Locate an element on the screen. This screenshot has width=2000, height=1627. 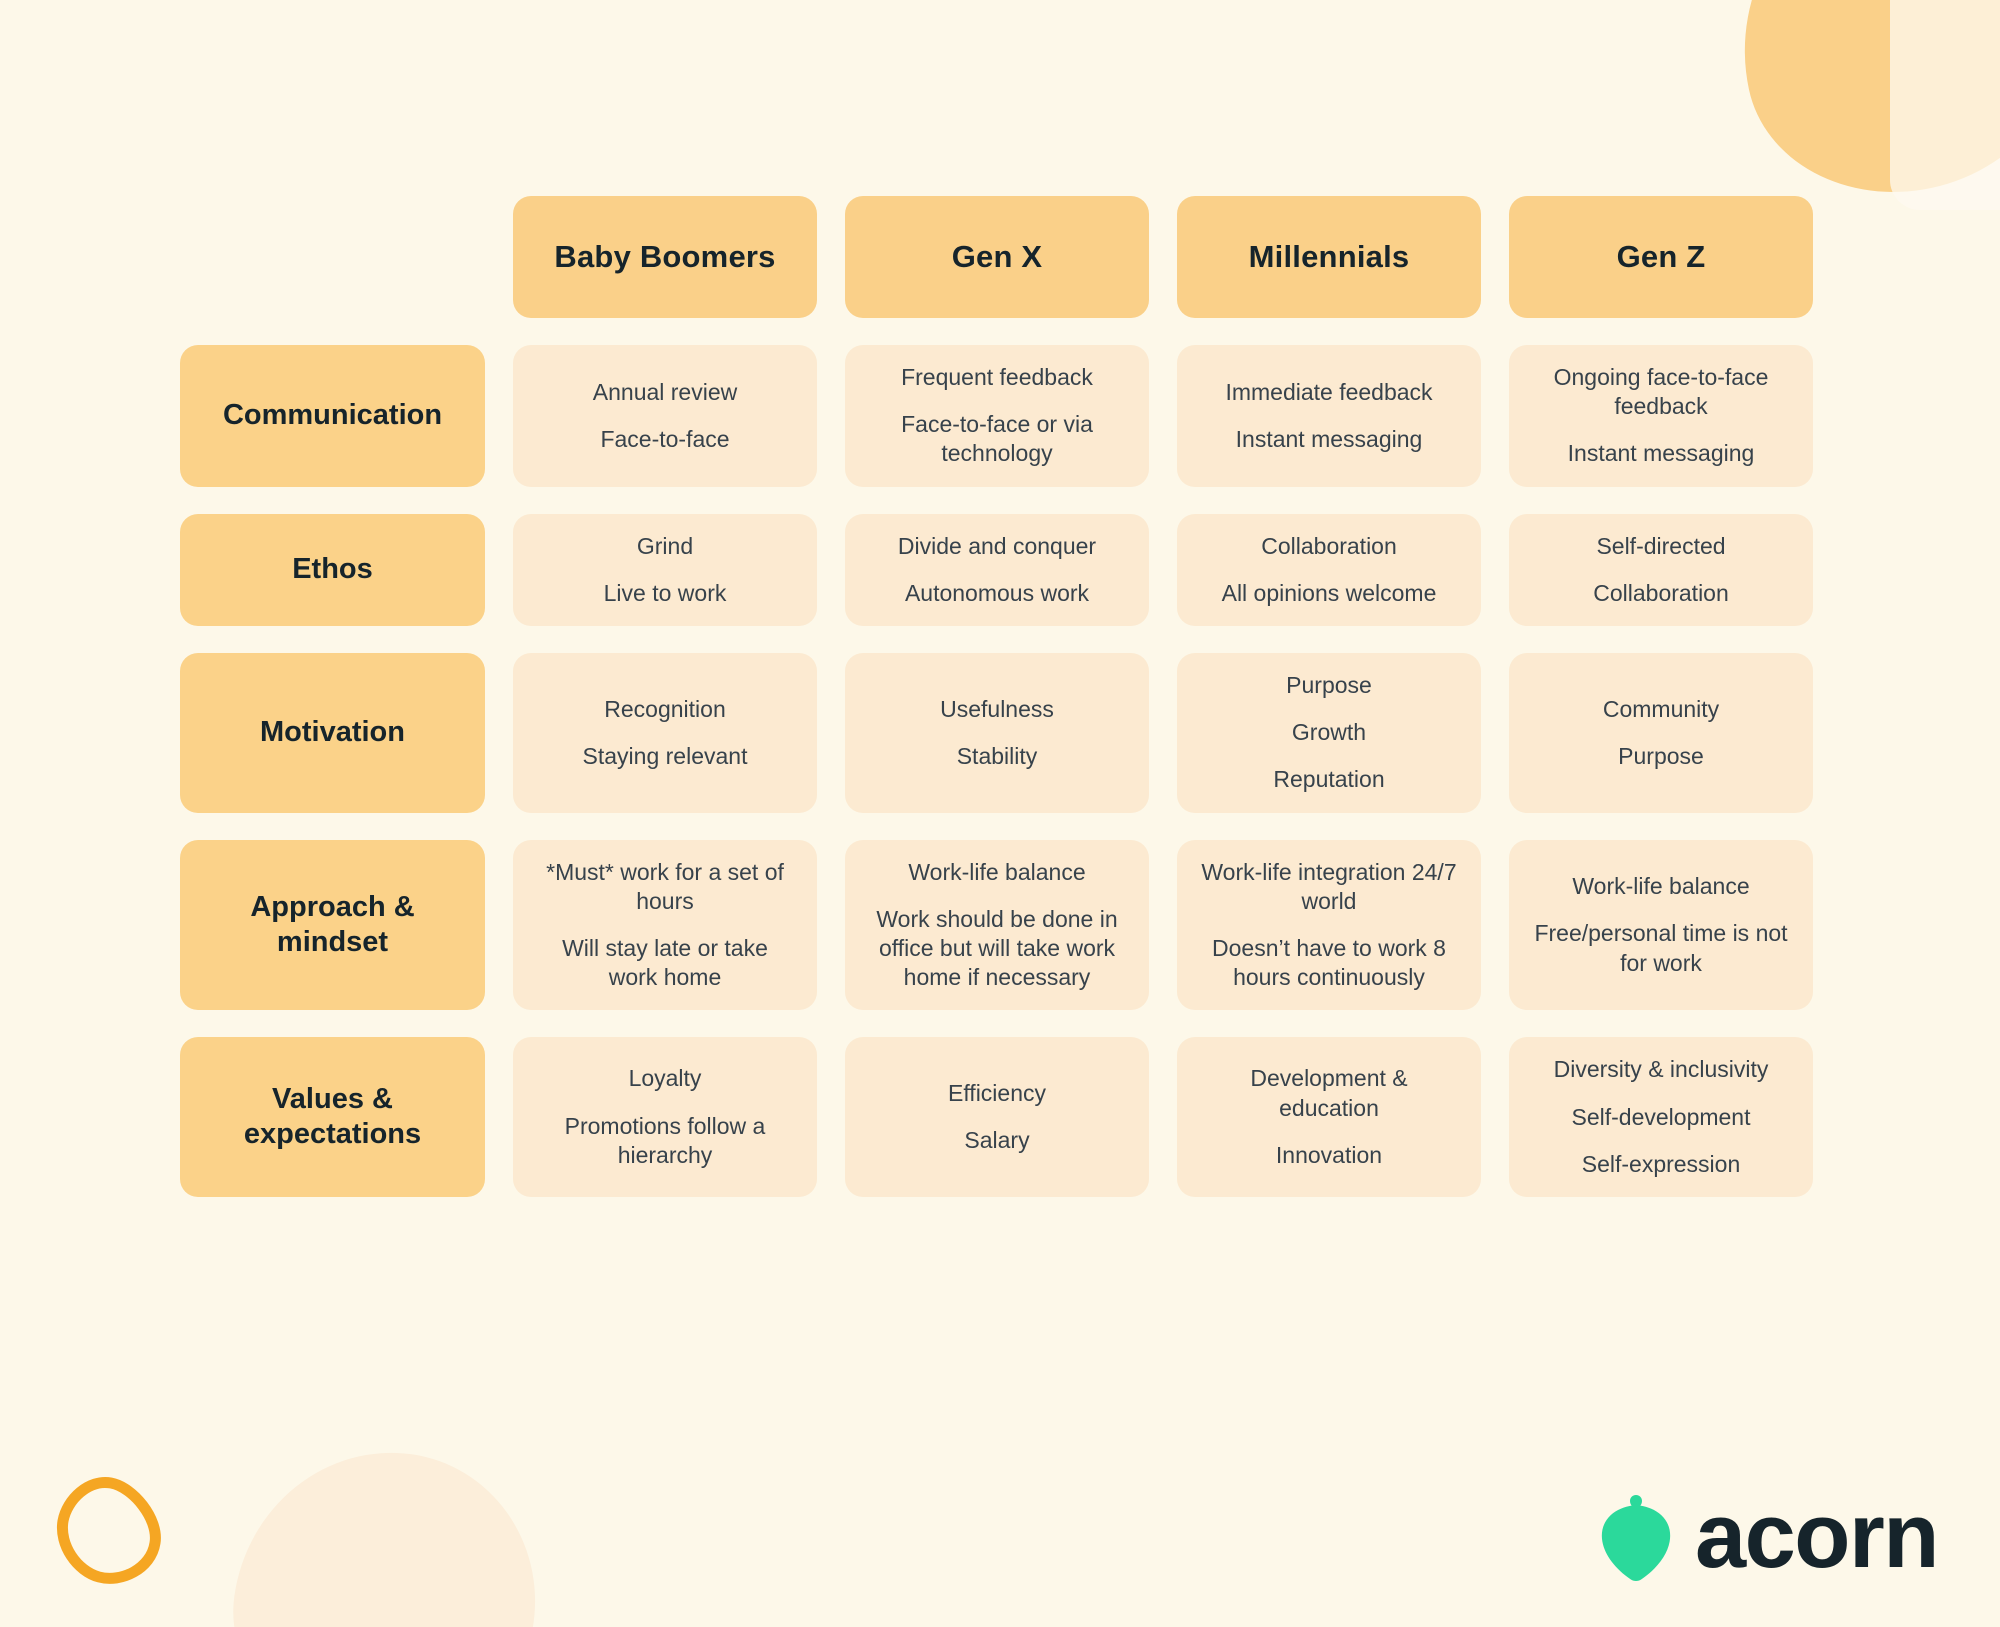
cell-ethos-baby-boomers: Grind Live to work is located at coordinates (665, 570).